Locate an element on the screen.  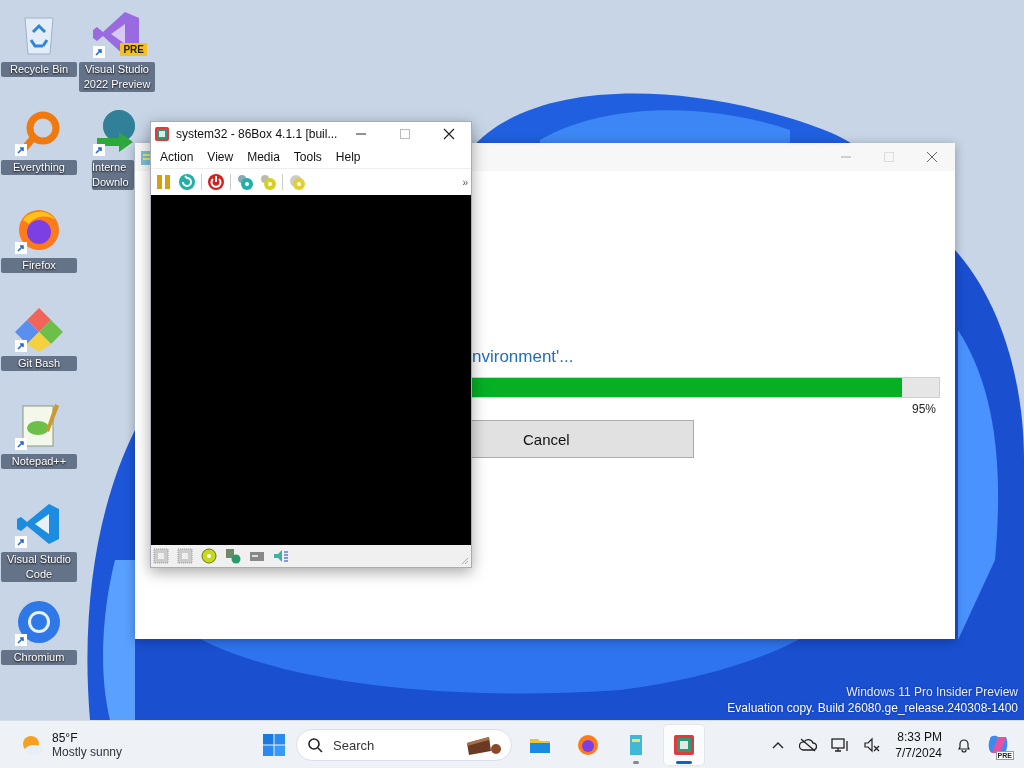
search-input: Search is located at coordinates (393, 745).